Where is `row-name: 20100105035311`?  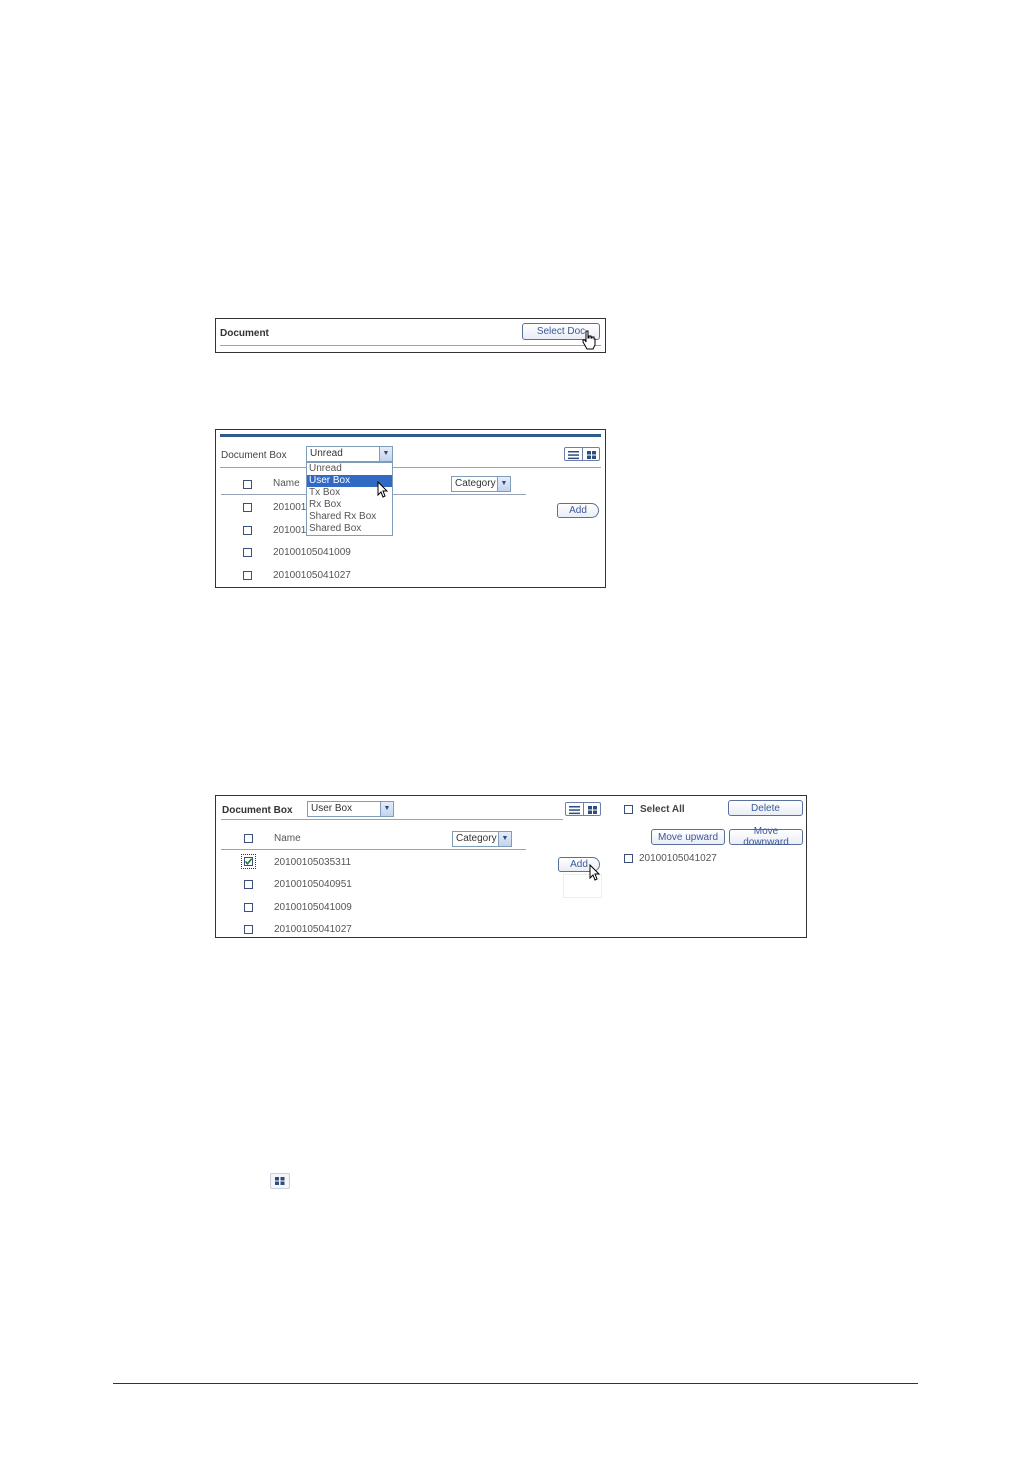
row-name: 20100105035311 is located at coordinates (313, 862).